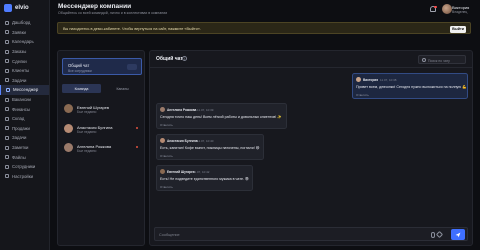  I want to click on sidebar-item: Файлы, so click(24, 157).